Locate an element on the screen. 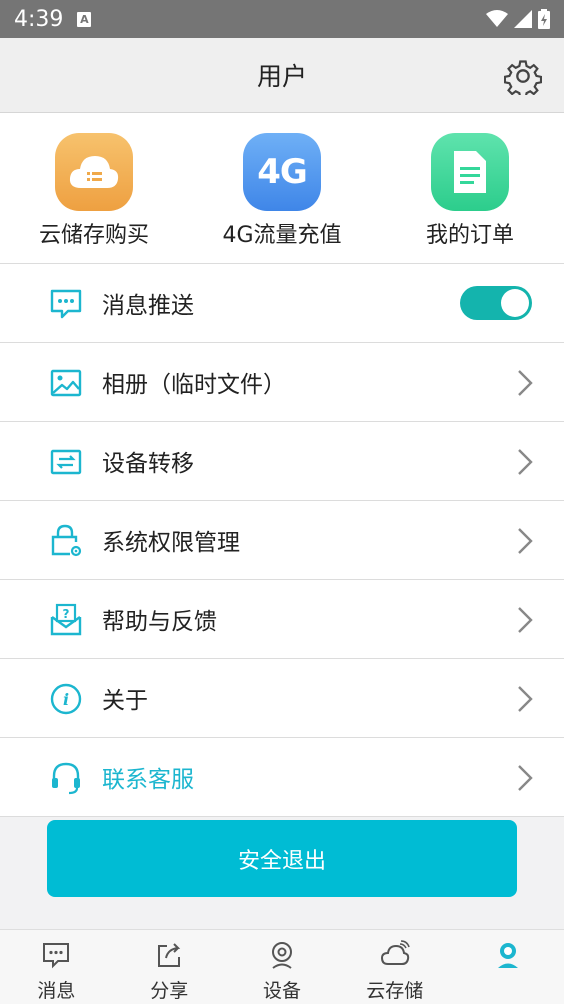  settings-gear-icon is located at coordinates (523, 76).